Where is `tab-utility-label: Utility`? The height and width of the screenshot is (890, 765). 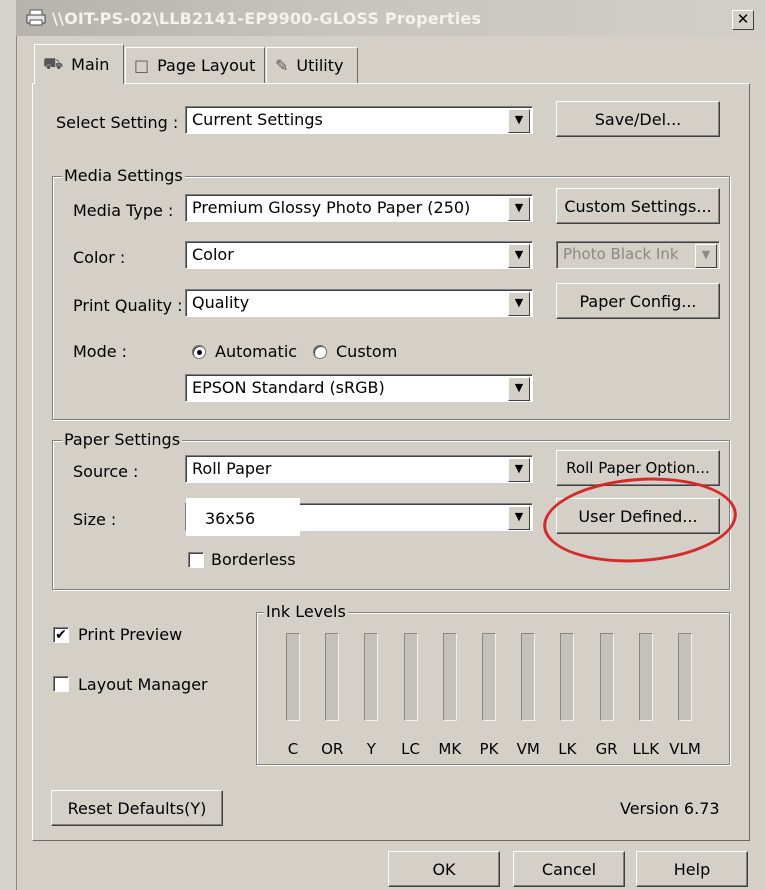 tab-utility-label: Utility is located at coordinates (320, 65).